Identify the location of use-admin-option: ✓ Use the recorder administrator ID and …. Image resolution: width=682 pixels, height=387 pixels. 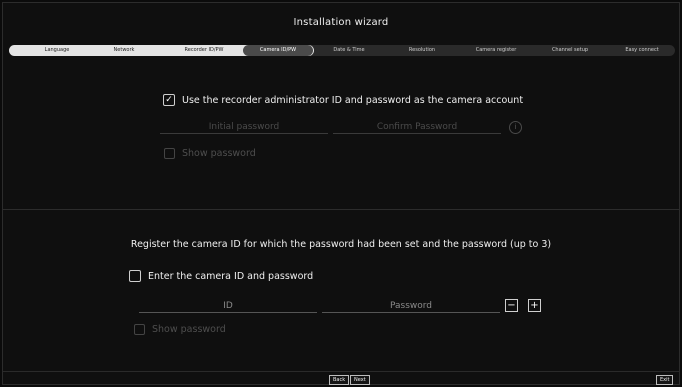
(343, 100).